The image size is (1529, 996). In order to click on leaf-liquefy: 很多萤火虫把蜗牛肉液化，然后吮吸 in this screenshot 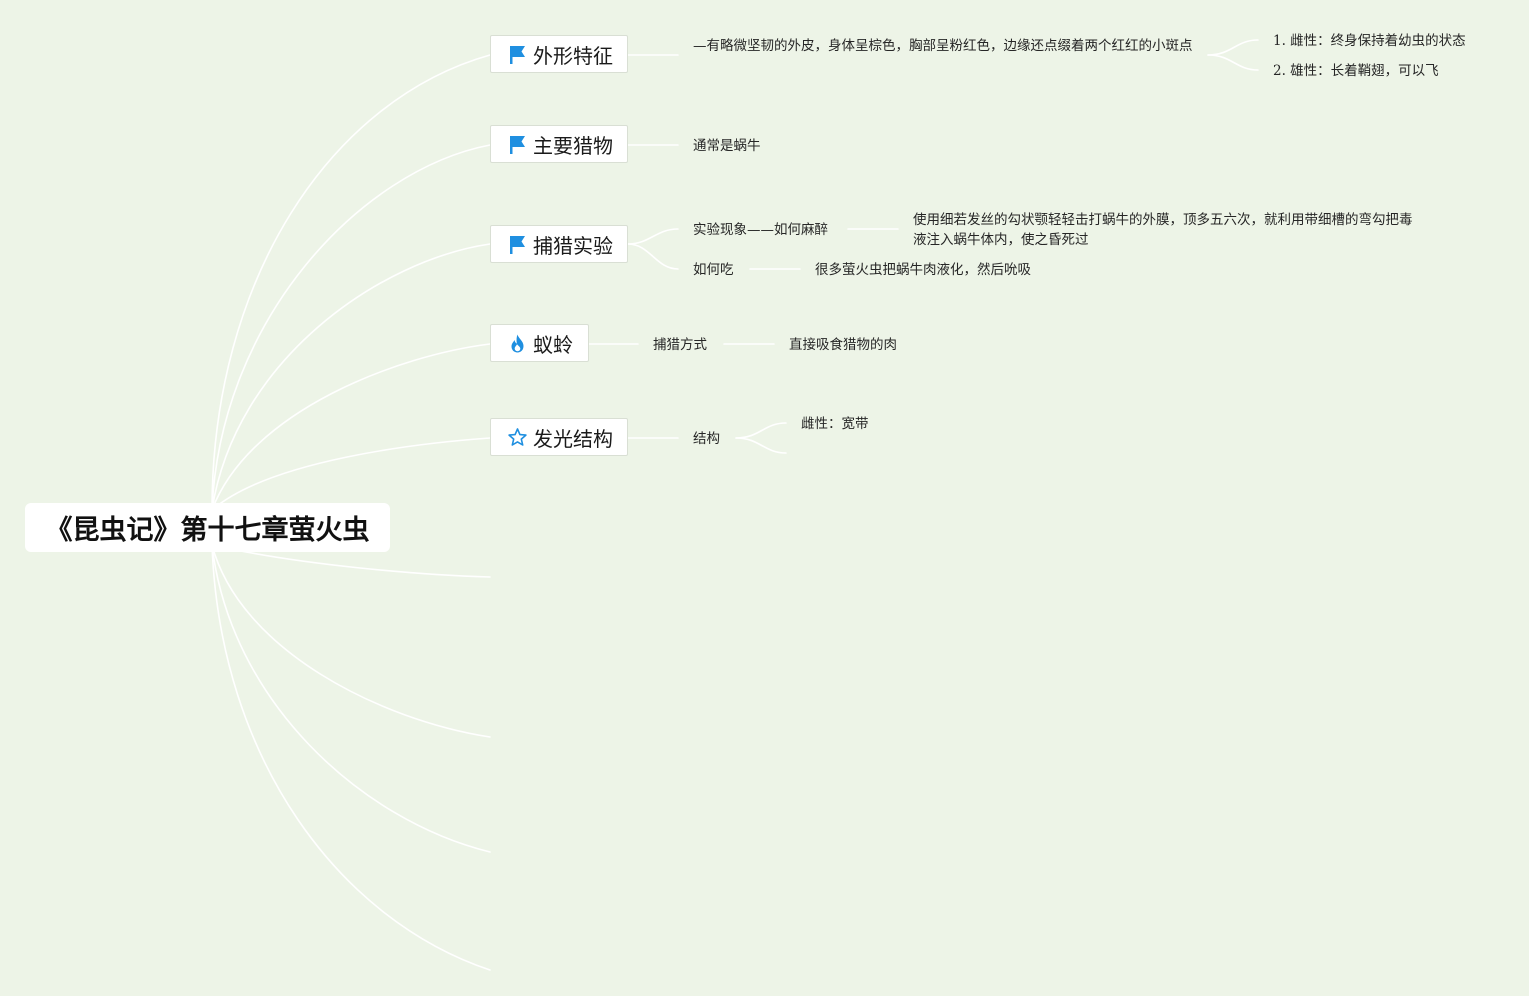, I will do `click(923, 270)`.